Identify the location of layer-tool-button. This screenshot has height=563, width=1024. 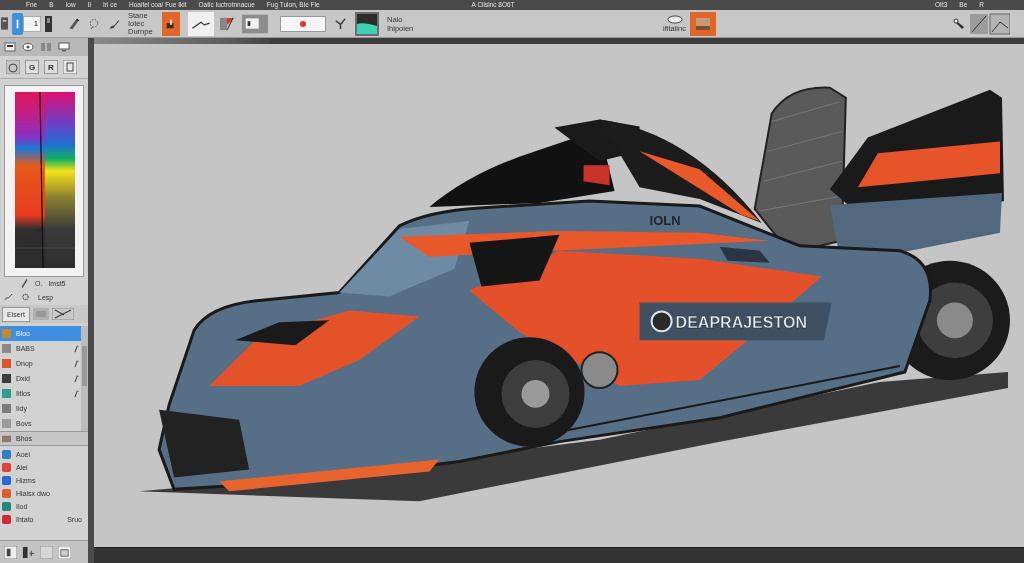
(17, 23).